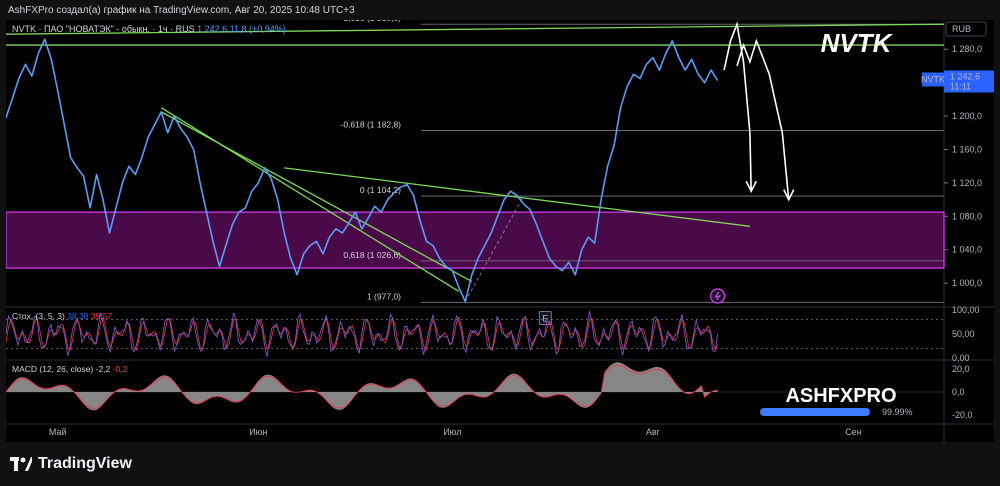  I want to click on watermark-title: NVTK, so click(857, 43).